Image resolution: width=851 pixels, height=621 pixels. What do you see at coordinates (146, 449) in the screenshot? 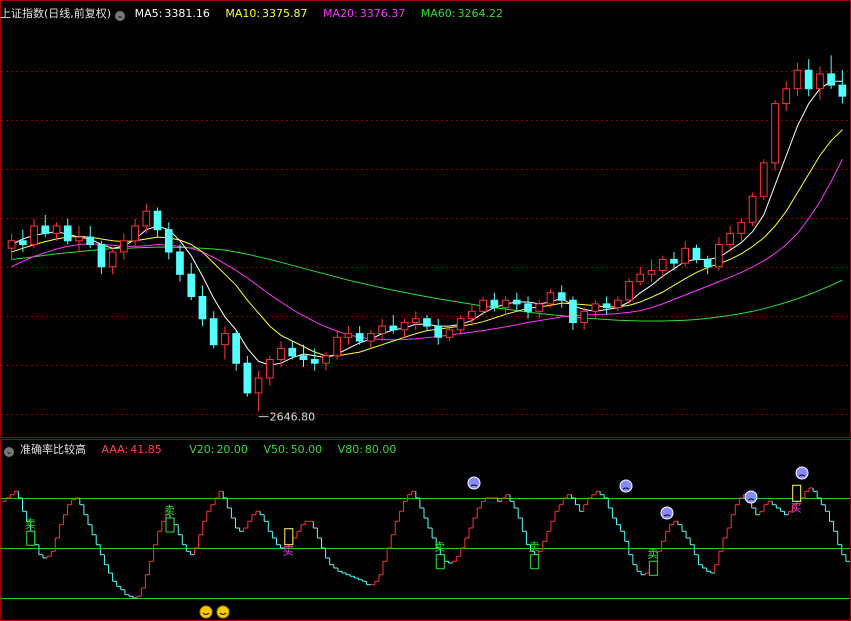
I see `aaa-value: 41.85` at bounding box center [146, 449].